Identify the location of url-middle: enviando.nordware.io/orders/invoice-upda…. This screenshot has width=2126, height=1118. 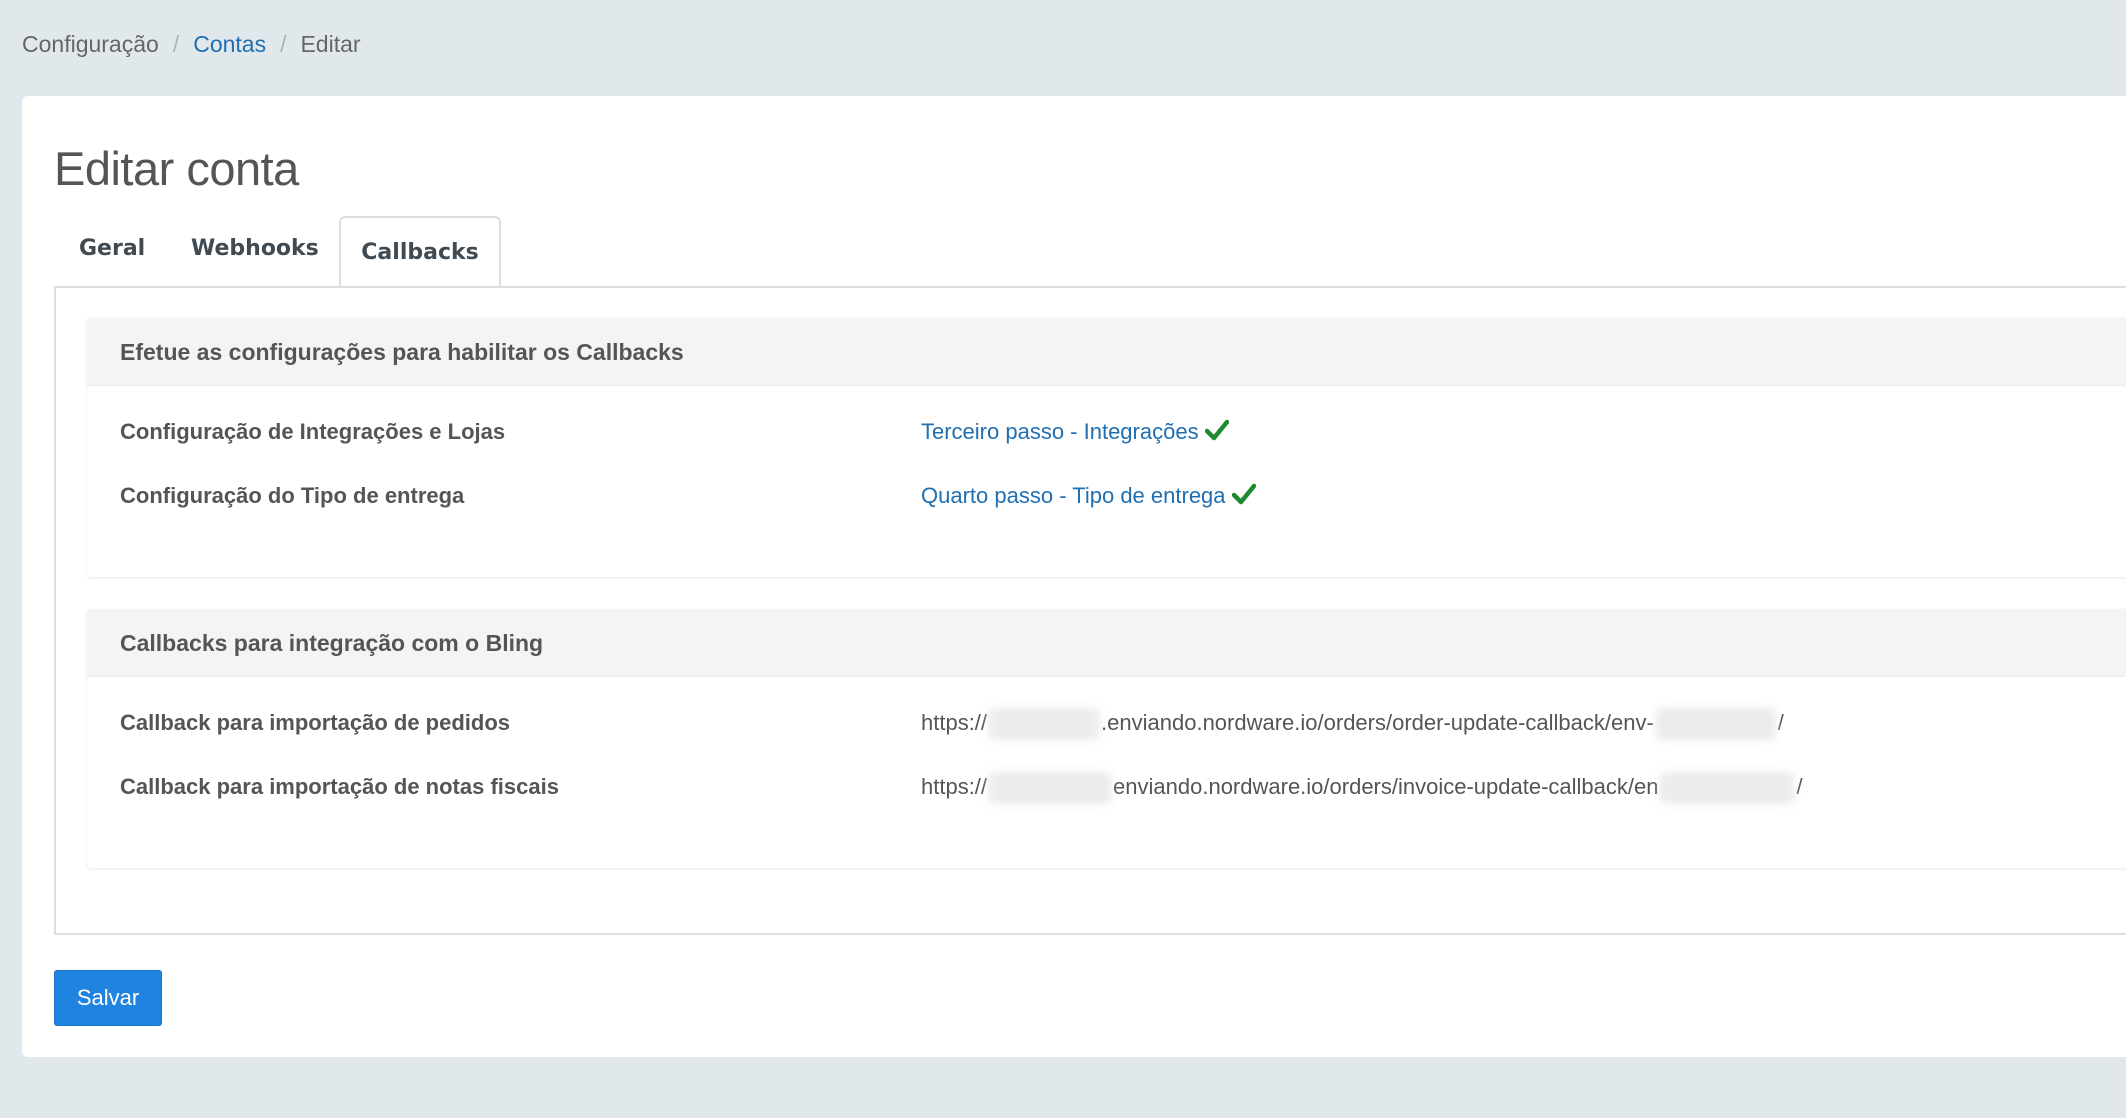
(1386, 786).